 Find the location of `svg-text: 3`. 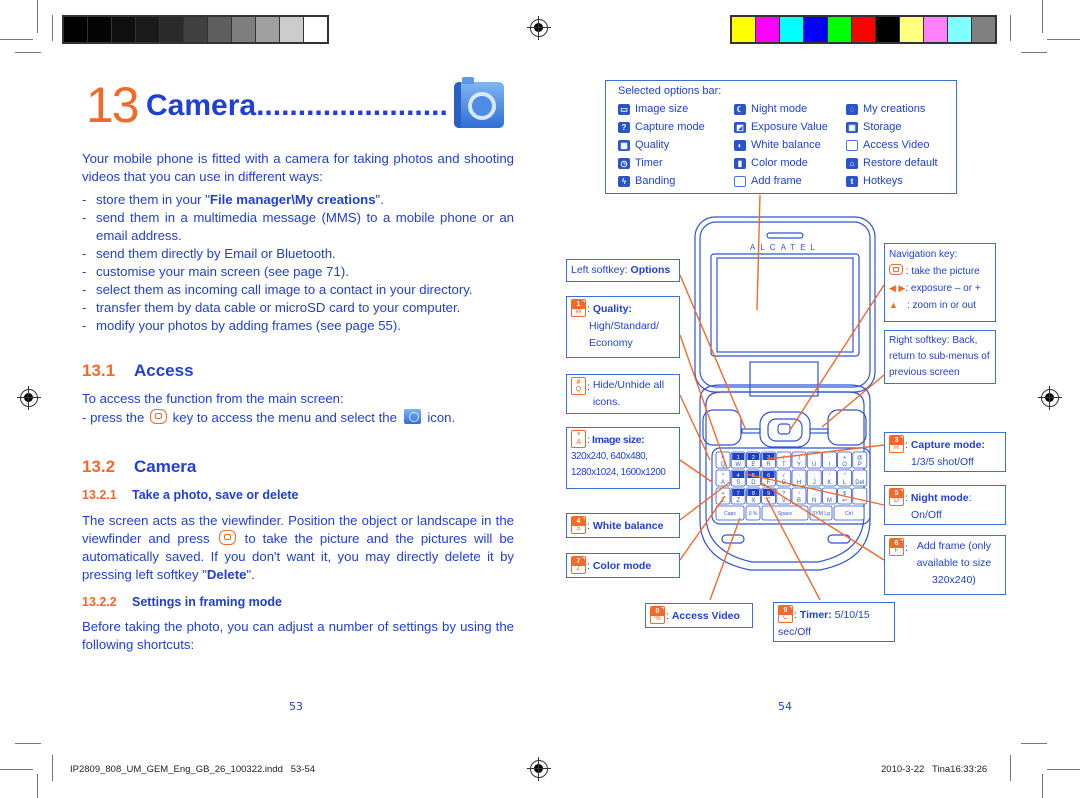

svg-text: 3 is located at coordinates (768, 458).